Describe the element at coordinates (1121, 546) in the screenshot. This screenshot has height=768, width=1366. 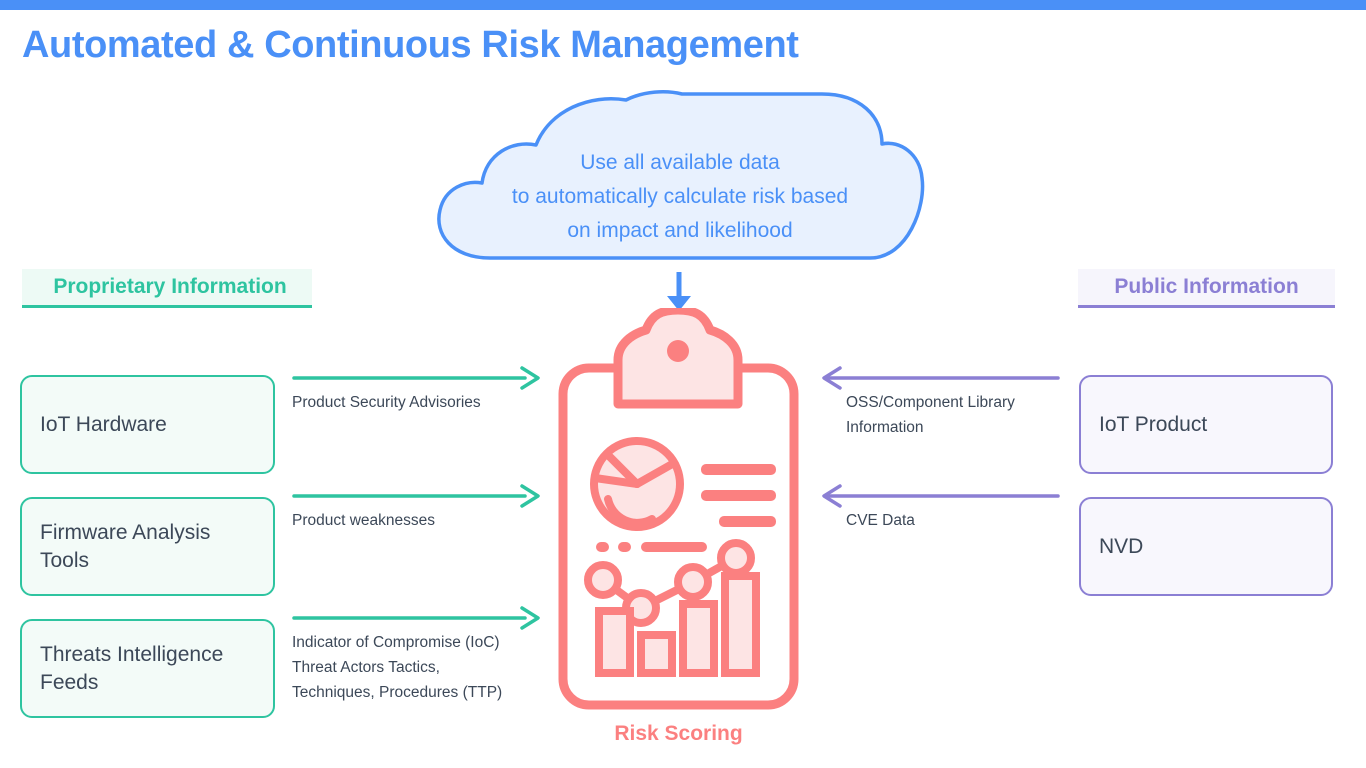
I see `source-box-label: NVD` at that location.